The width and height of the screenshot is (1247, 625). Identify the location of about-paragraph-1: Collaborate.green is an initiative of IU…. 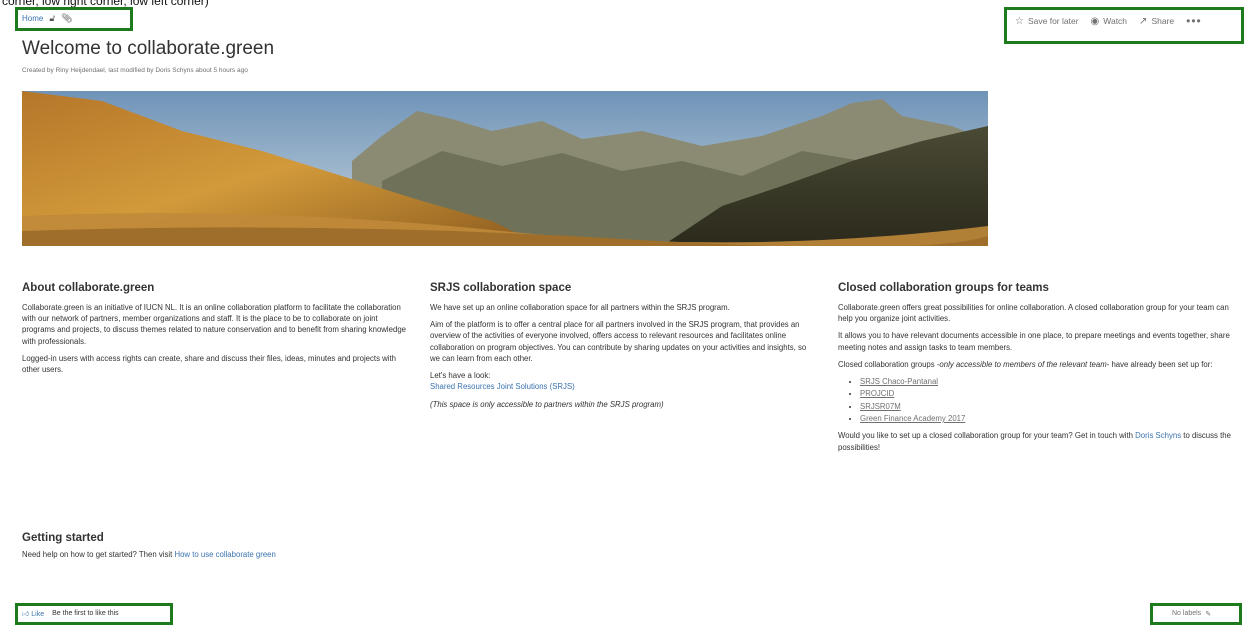
(214, 324).